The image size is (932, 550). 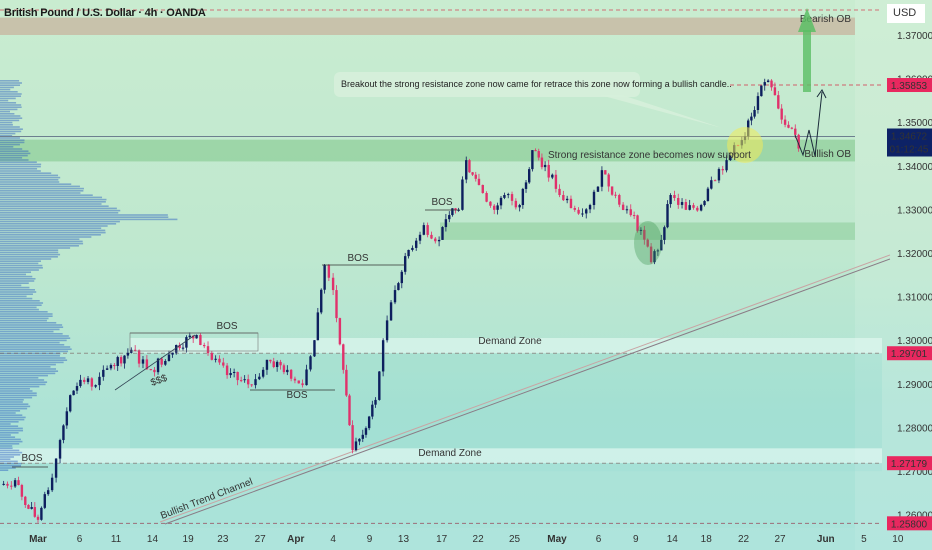 What do you see at coordinates (333, 539) in the screenshot?
I see `x-tick-label: 4` at bounding box center [333, 539].